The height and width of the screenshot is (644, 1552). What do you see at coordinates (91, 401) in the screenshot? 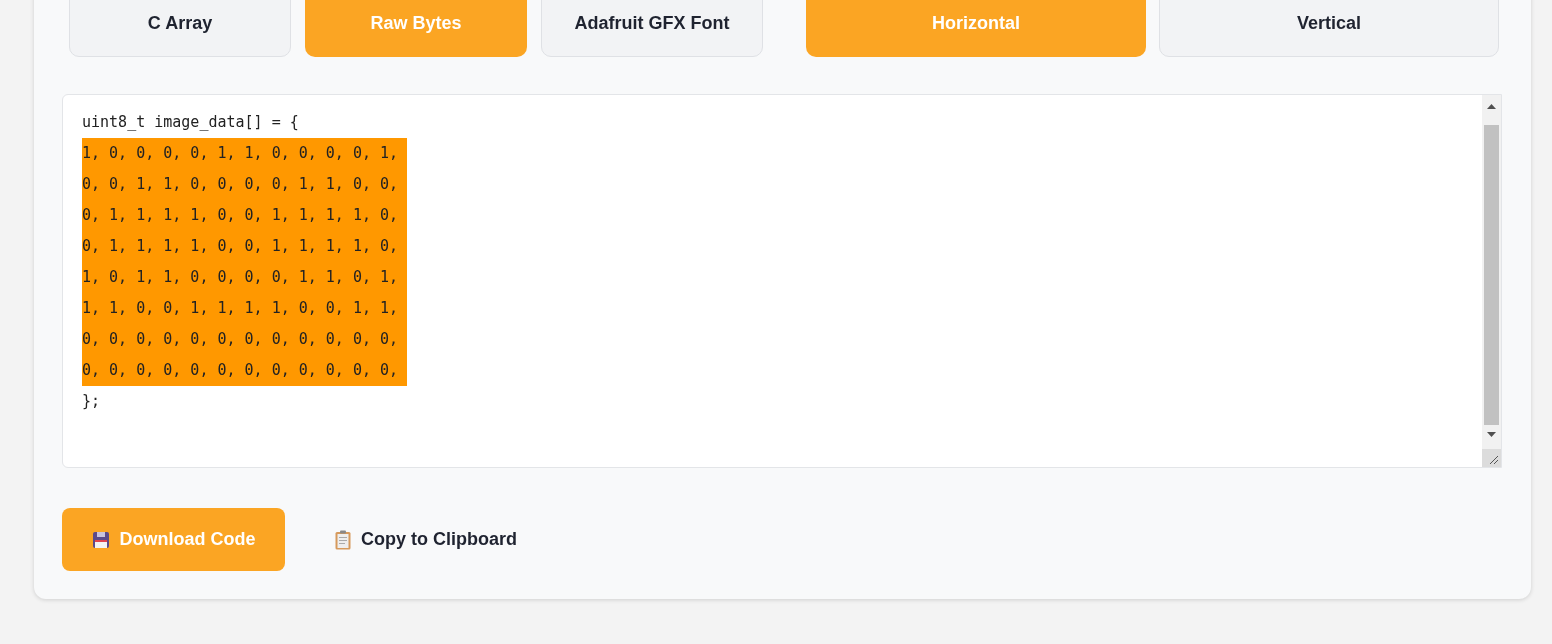
I see `code-line: };` at bounding box center [91, 401].